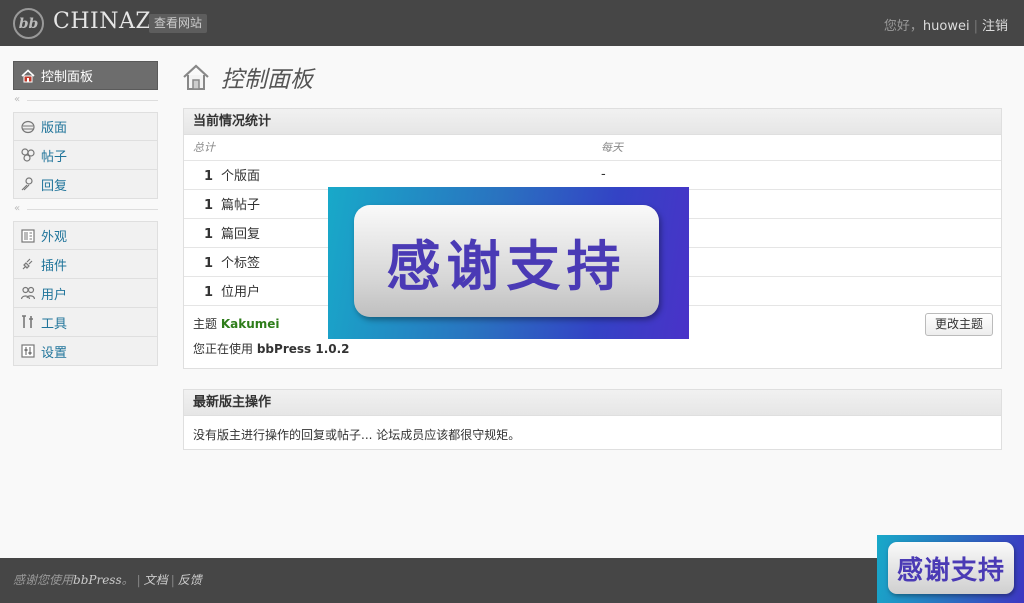 Image resolution: width=1024 pixels, height=603 pixels. Describe the element at coordinates (303, 348) in the screenshot. I see `version-text: bbPress 1.0.2` at that location.